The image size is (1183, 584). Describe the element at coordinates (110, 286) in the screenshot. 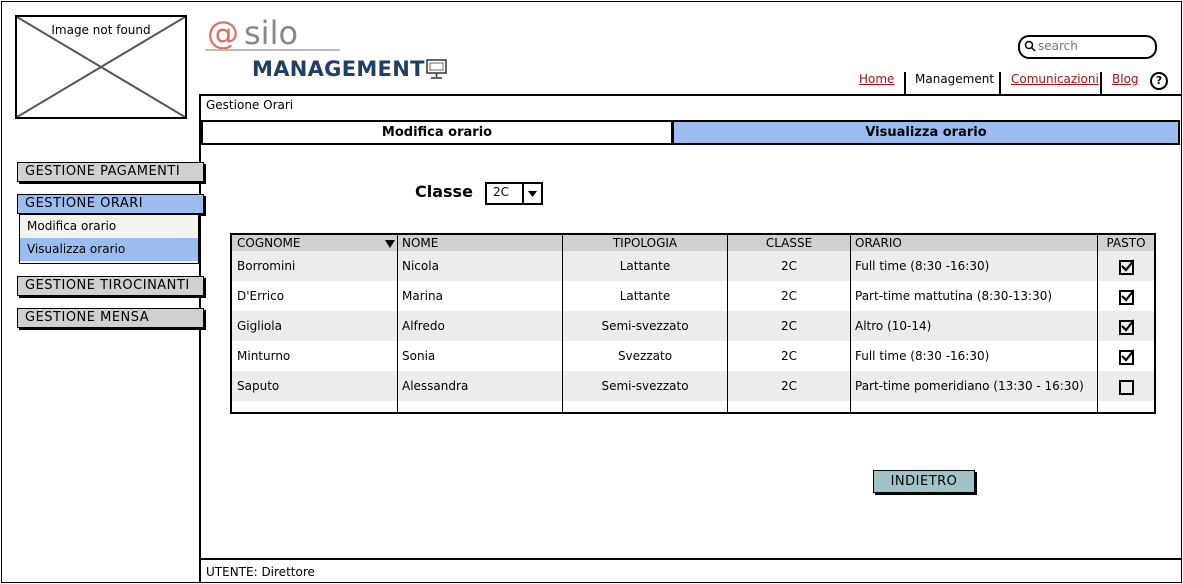

I see `sidebar-gestione-tirocinanti: GESTIONE TIROCINANTI` at that location.